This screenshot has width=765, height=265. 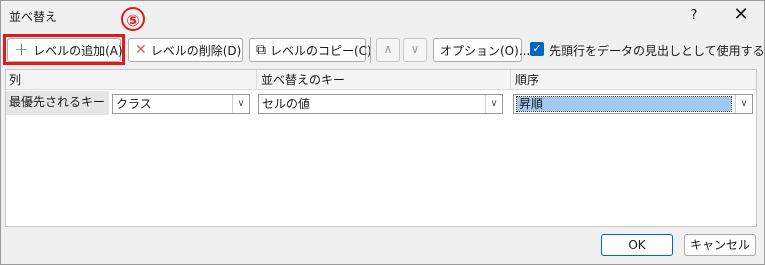 I want to click on move-down-button: ∨, so click(x=415, y=50).